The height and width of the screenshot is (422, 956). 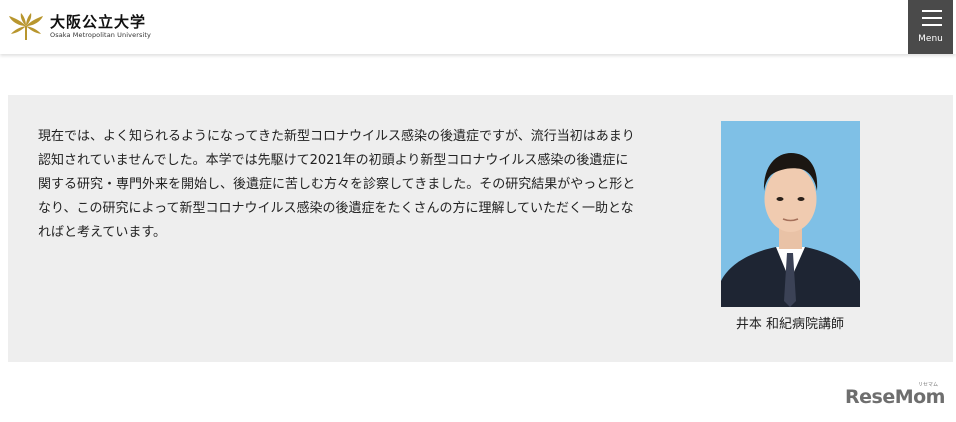 What do you see at coordinates (928, 385) in the screenshot?
I see `resemom-watermark-kana: リセマム` at bounding box center [928, 385].